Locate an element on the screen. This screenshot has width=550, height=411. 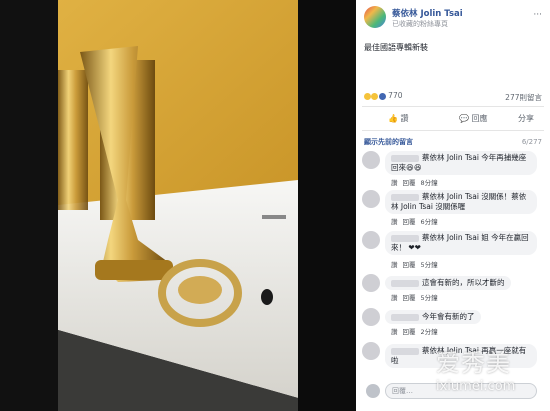
comment-text: 這會有新的，所以才斷的 is located at coordinates (463, 282).